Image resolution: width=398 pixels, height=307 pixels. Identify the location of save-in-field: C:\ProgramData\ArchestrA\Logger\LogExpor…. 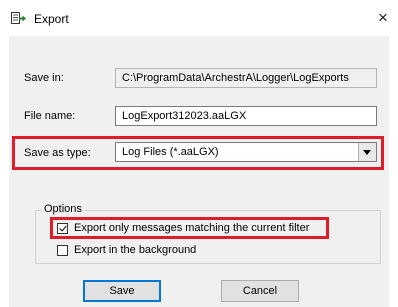
(246, 78).